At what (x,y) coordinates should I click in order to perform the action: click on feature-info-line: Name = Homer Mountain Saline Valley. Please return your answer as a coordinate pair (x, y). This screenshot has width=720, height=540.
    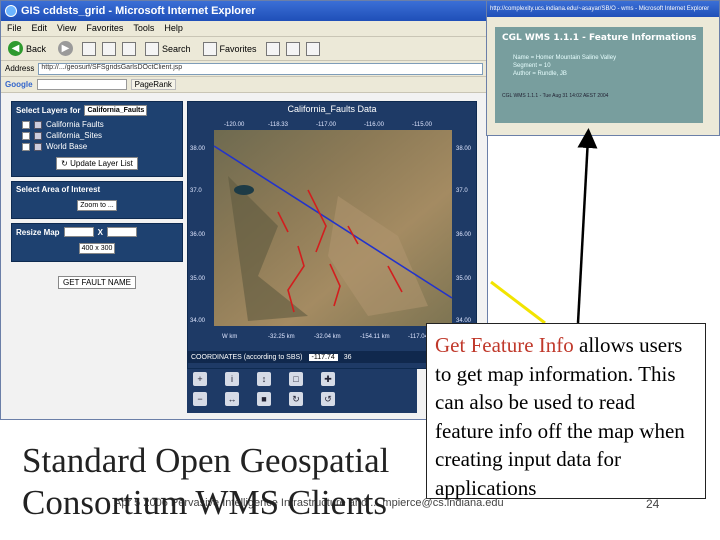
    Looking at the image, I should click on (565, 58).